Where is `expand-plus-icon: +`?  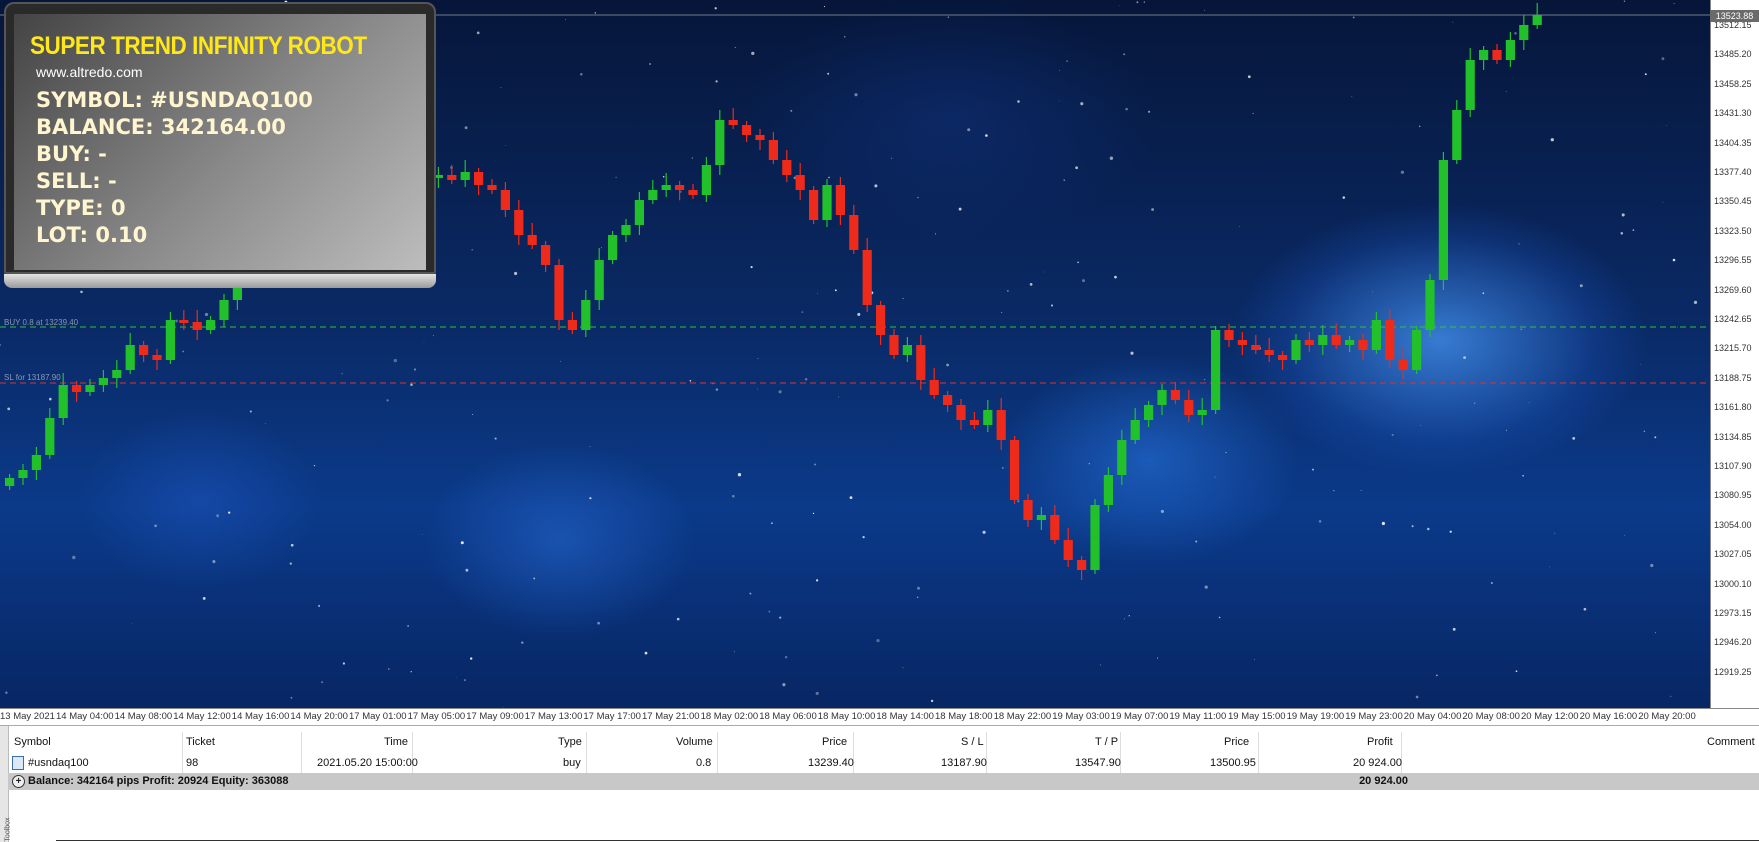 expand-plus-icon: + is located at coordinates (18, 781).